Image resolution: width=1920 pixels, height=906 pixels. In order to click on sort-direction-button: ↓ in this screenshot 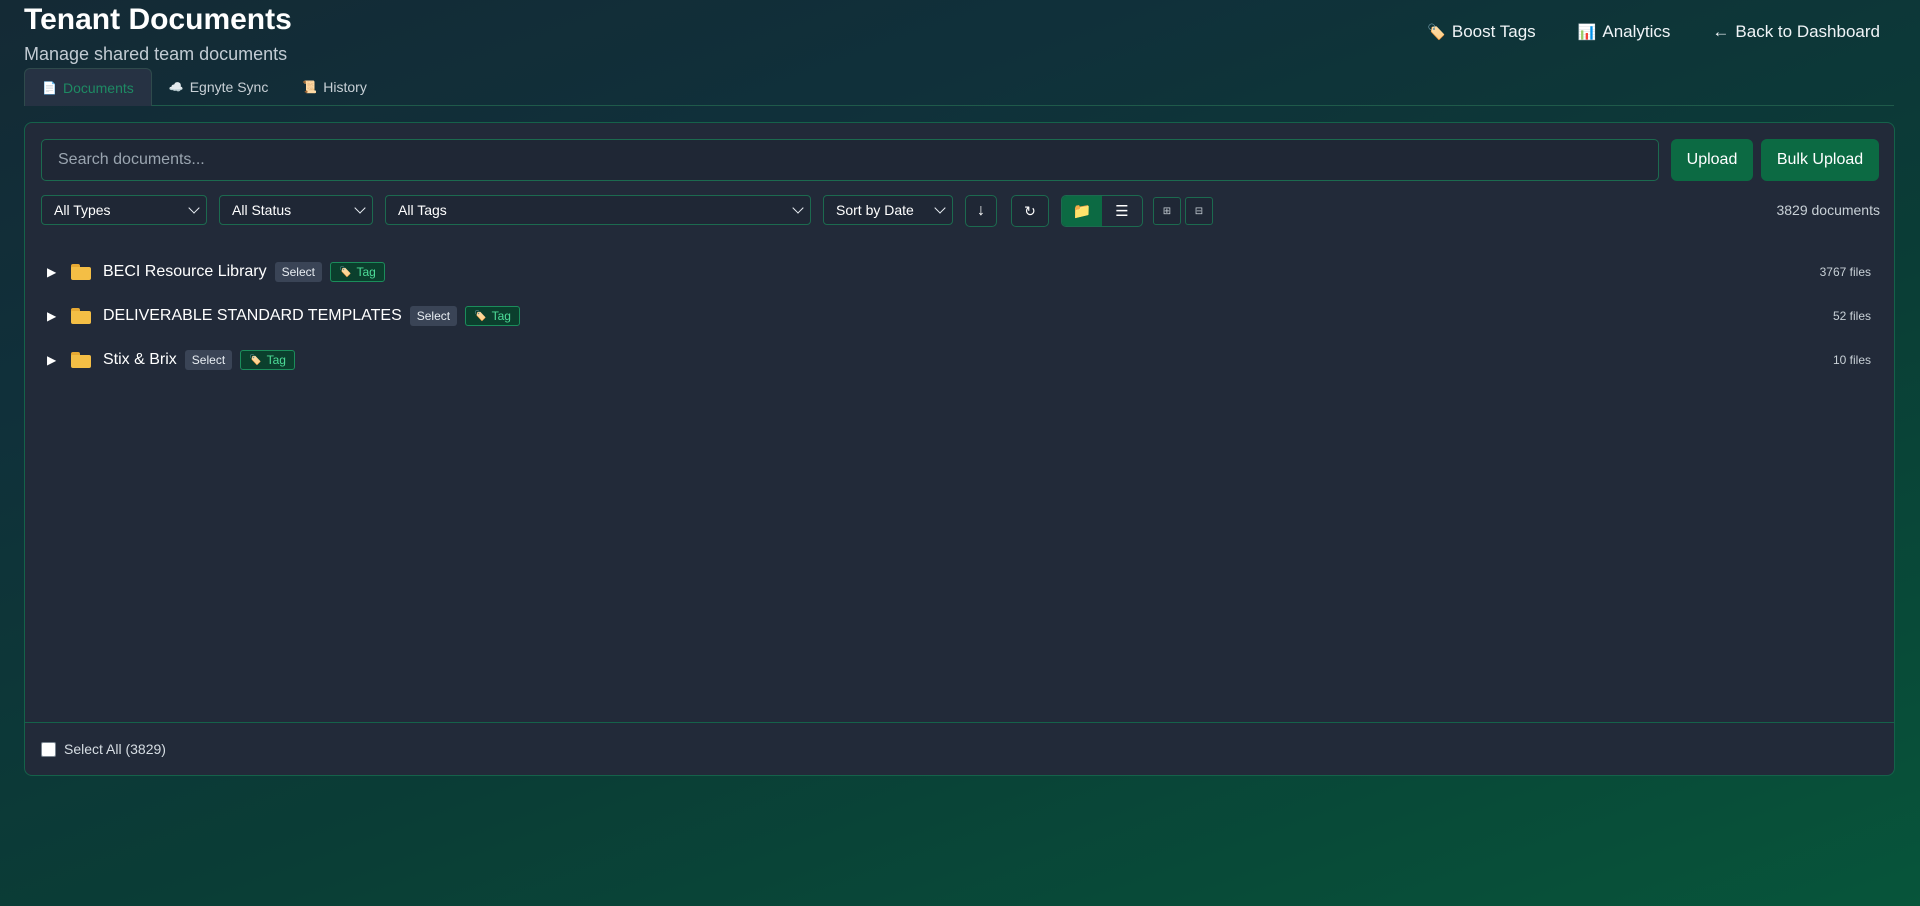, I will do `click(981, 211)`.